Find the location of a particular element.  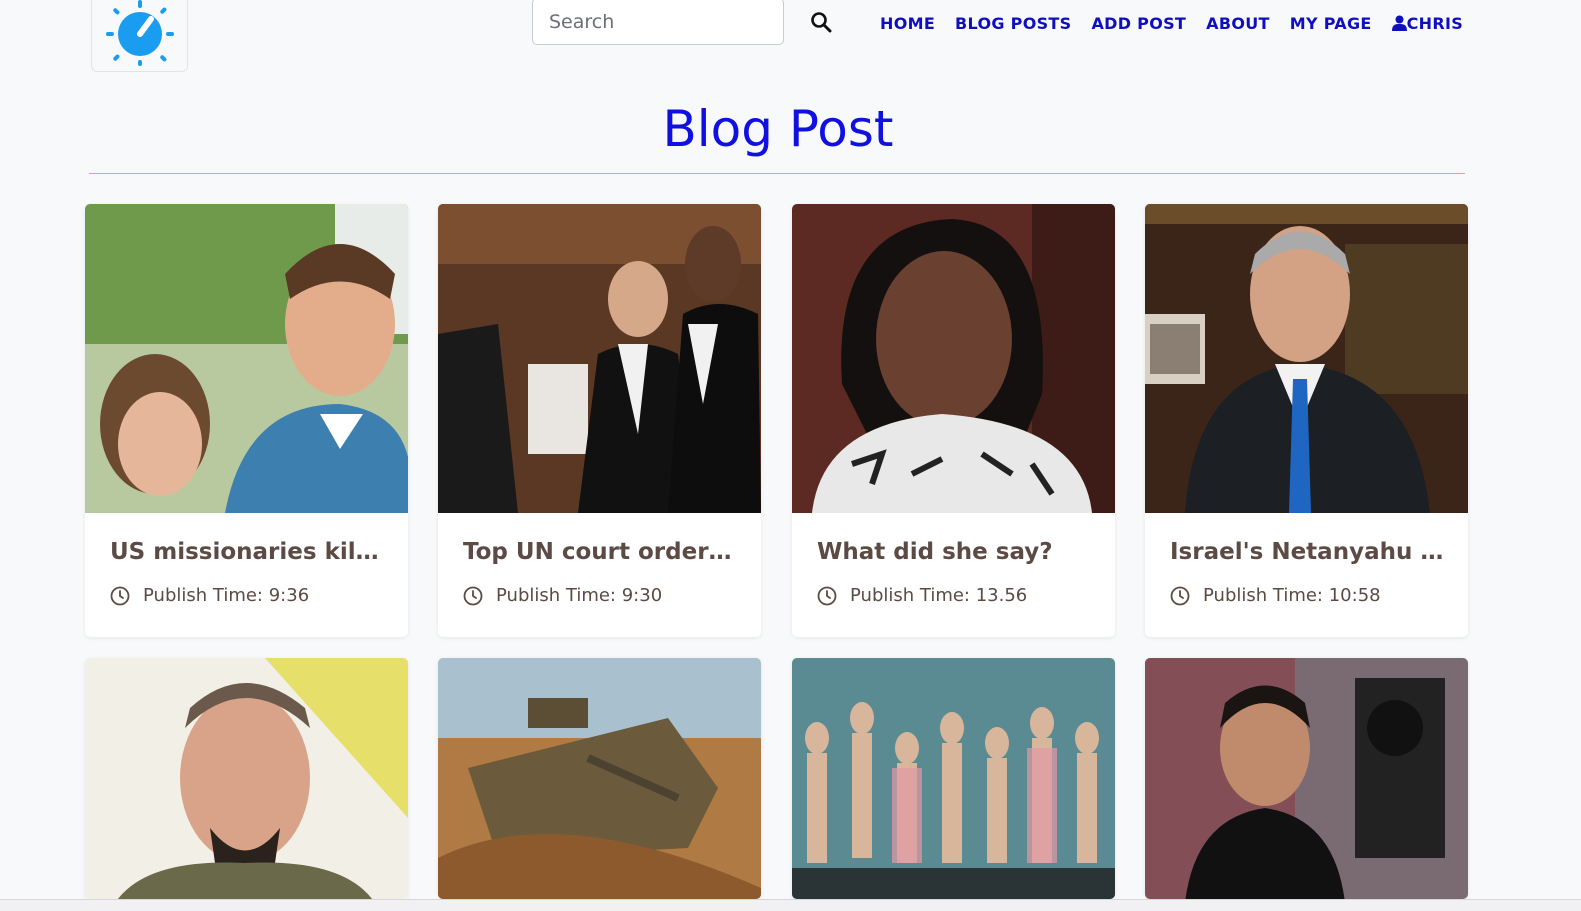

post-meta: Publish Time: 9:30 is located at coordinates (600, 595).